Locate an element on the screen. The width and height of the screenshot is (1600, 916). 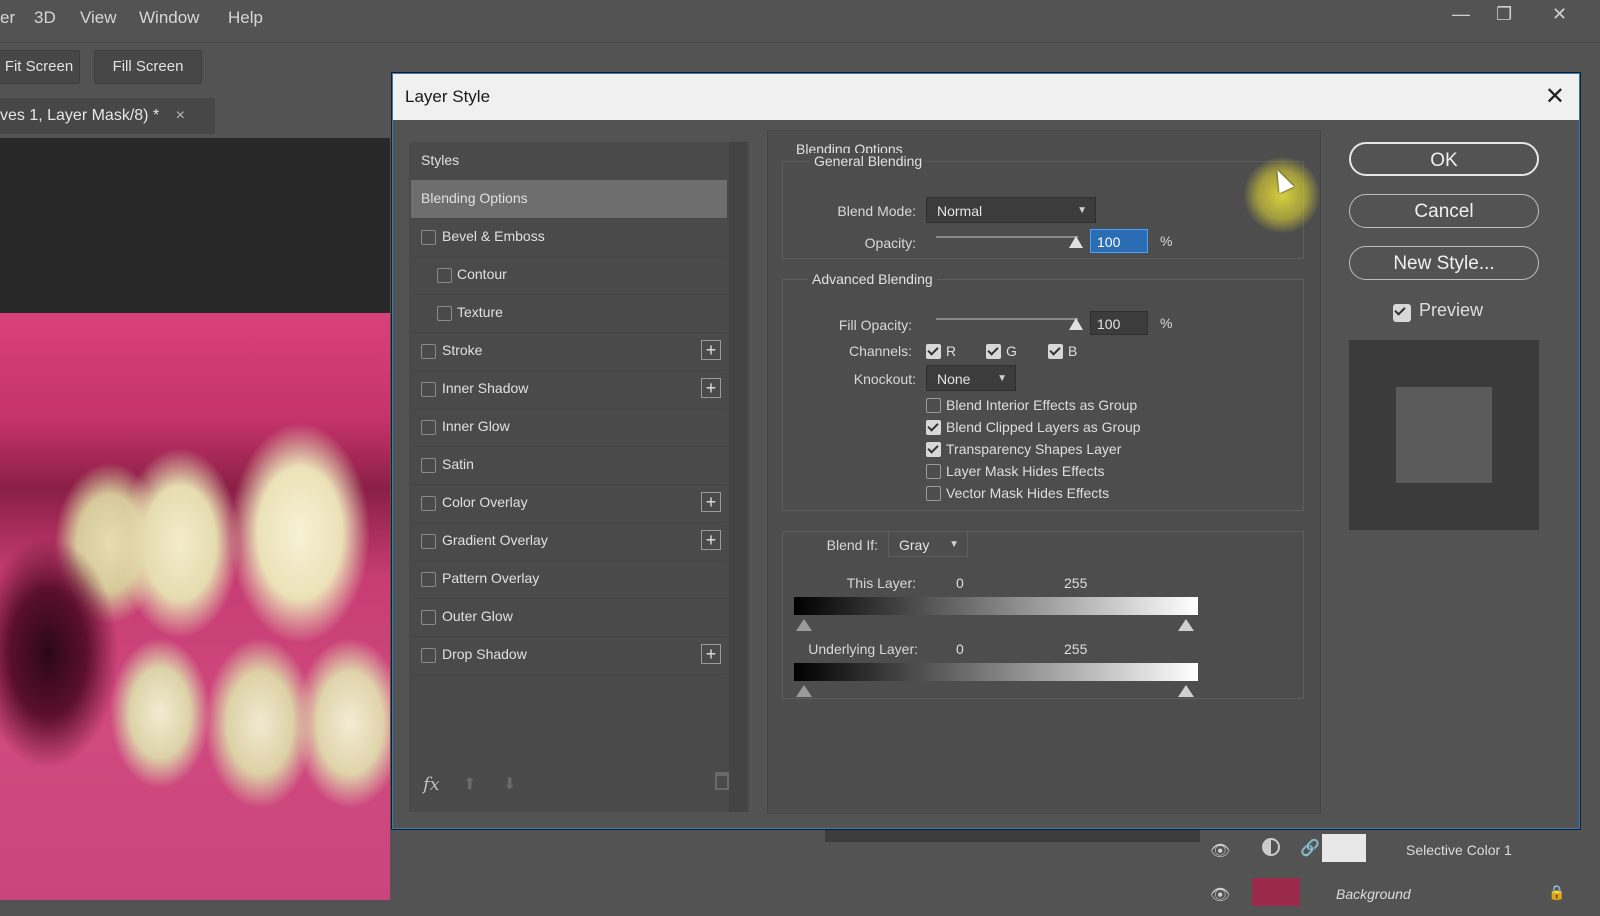
lock-icon: 🔒 is located at coordinates (1557, 892).